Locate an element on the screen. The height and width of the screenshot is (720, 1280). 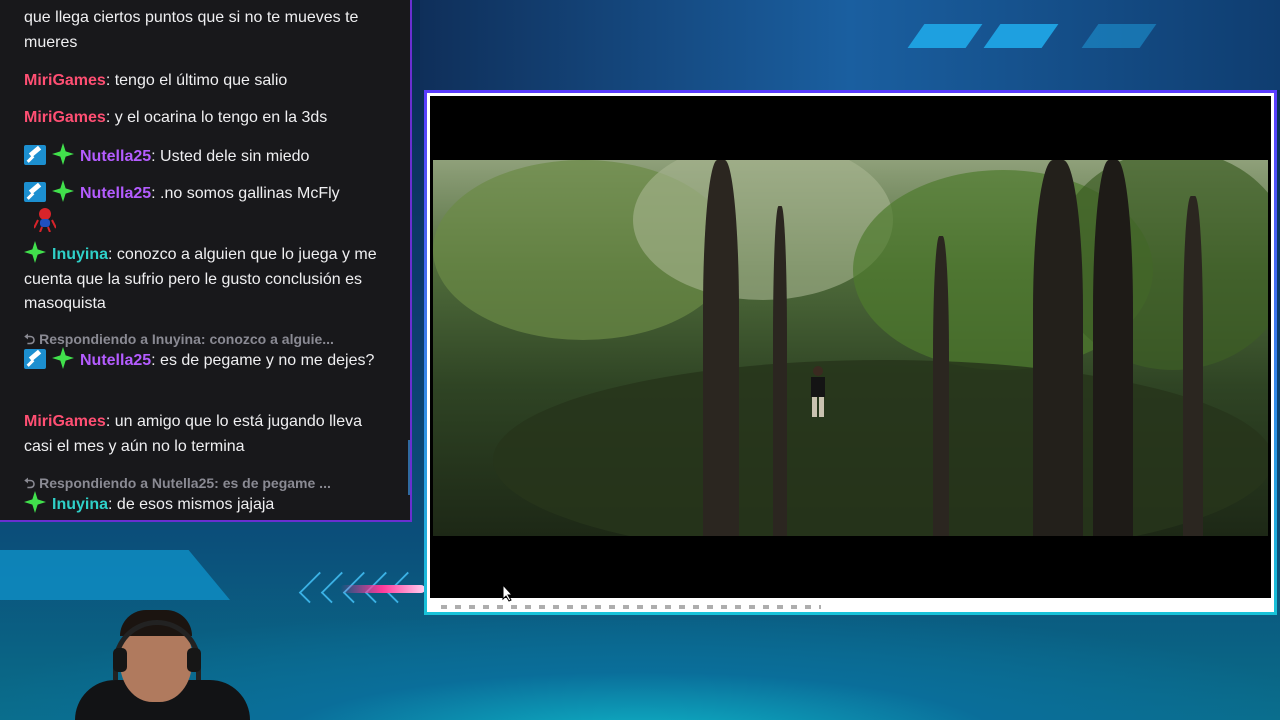
background-laser is located at coordinates (382, 589).